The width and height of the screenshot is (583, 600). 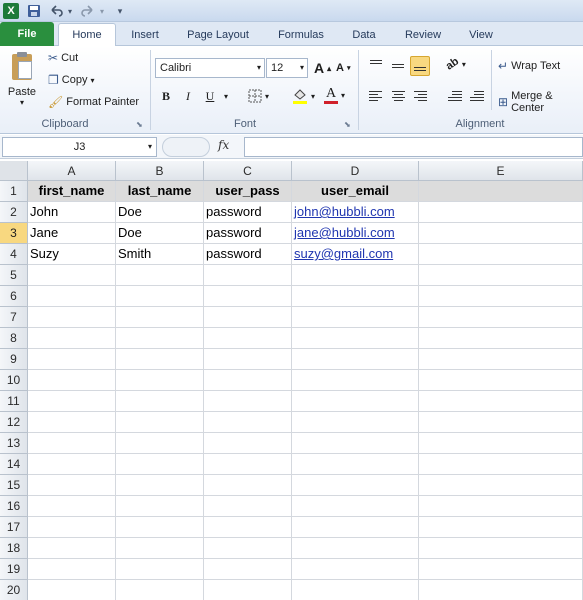 What do you see at coordinates (355, 380) in the screenshot?
I see `cell-d10` at bounding box center [355, 380].